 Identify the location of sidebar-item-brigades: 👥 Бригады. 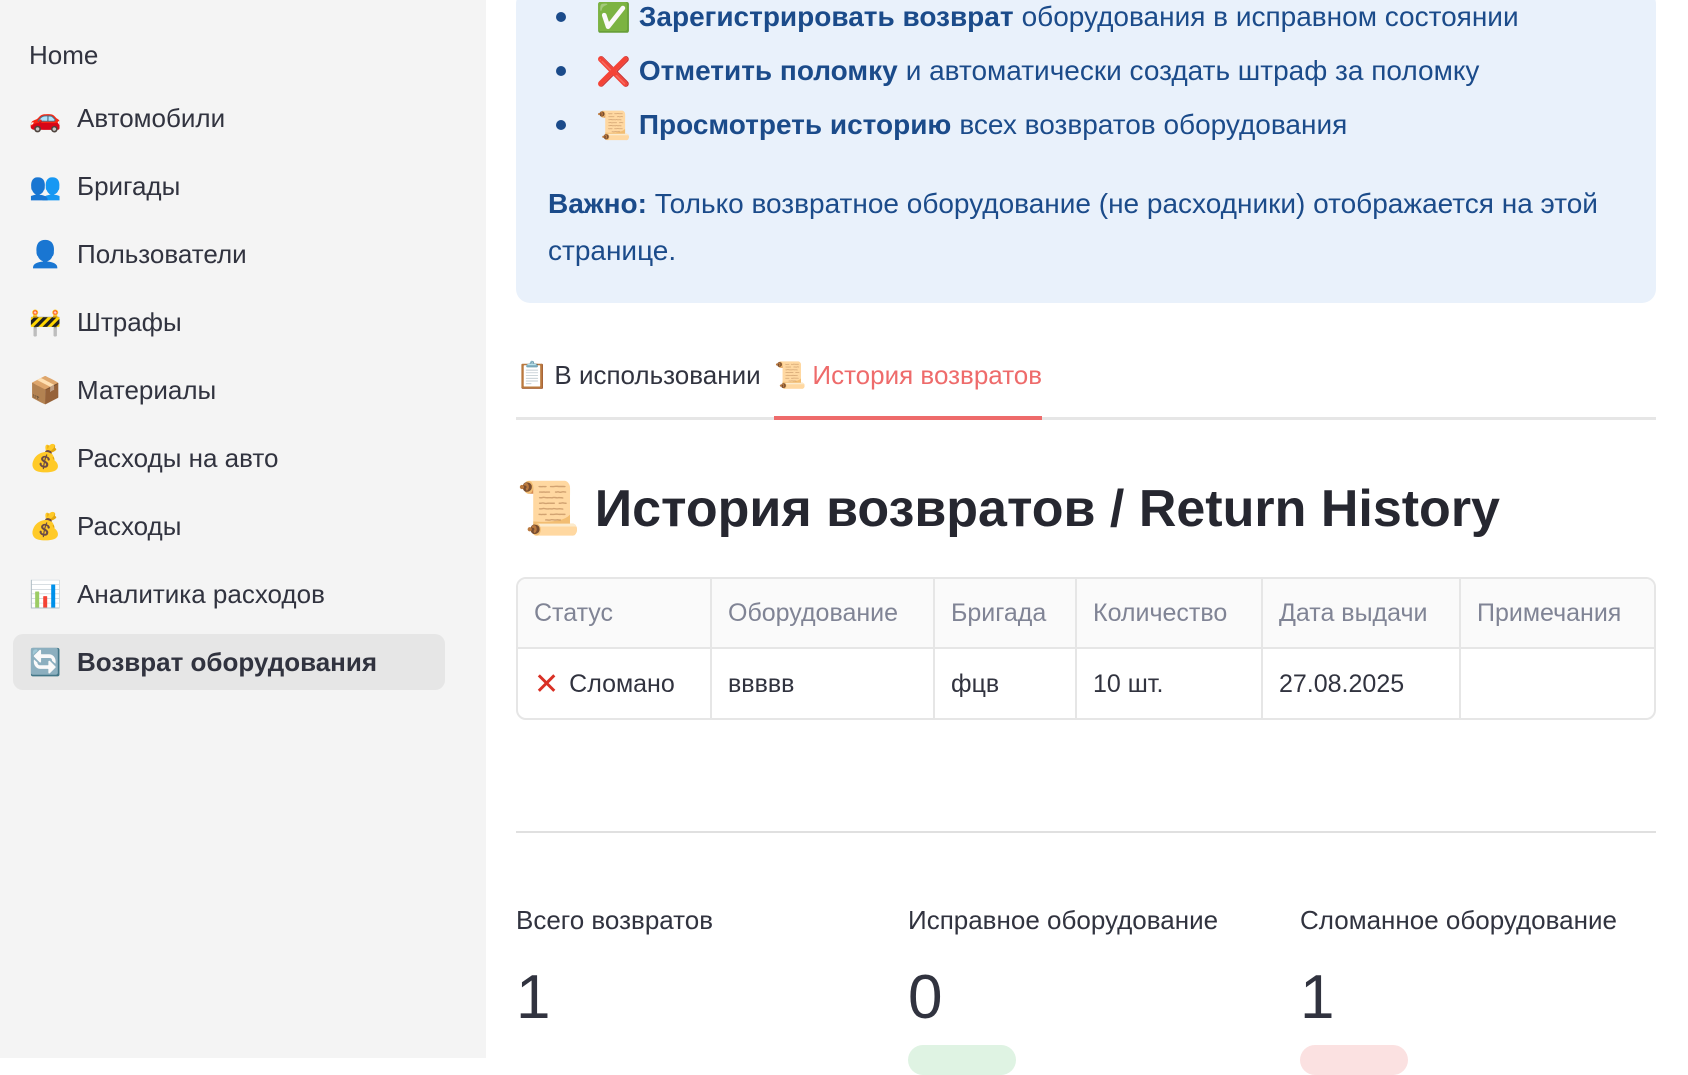
(229, 186).